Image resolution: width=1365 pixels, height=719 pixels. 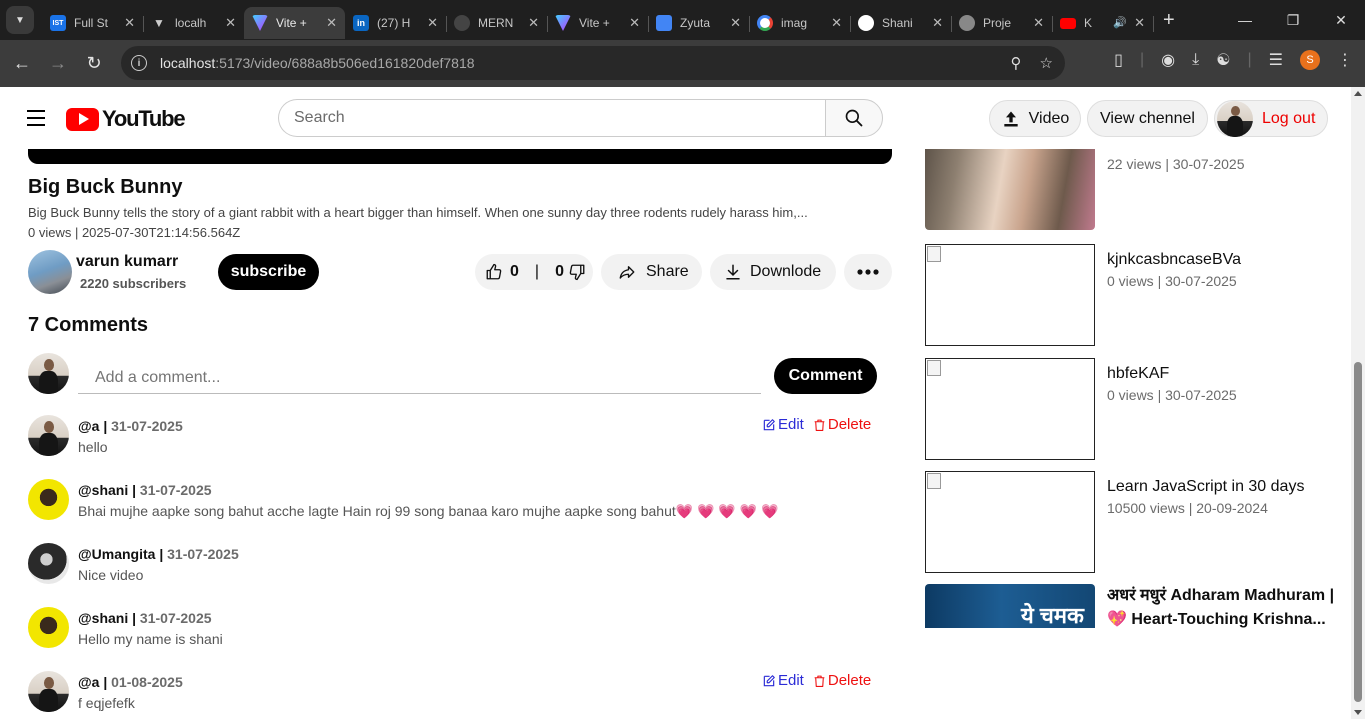 What do you see at coordinates (773, 272) in the screenshot?
I see `download-button: Downlode` at bounding box center [773, 272].